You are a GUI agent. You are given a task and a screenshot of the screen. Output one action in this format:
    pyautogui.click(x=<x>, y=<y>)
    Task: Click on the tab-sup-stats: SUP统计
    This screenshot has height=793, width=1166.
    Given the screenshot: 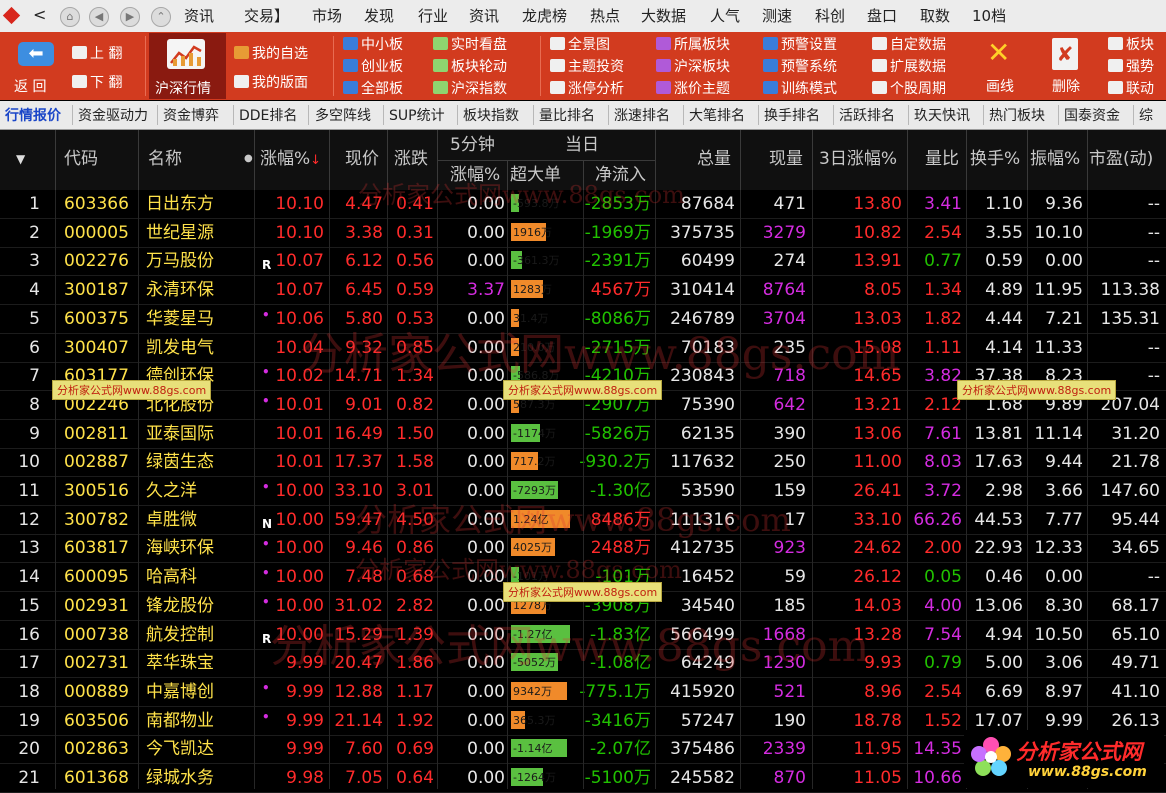 What is the action you would take?
    pyautogui.click(x=417, y=115)
    